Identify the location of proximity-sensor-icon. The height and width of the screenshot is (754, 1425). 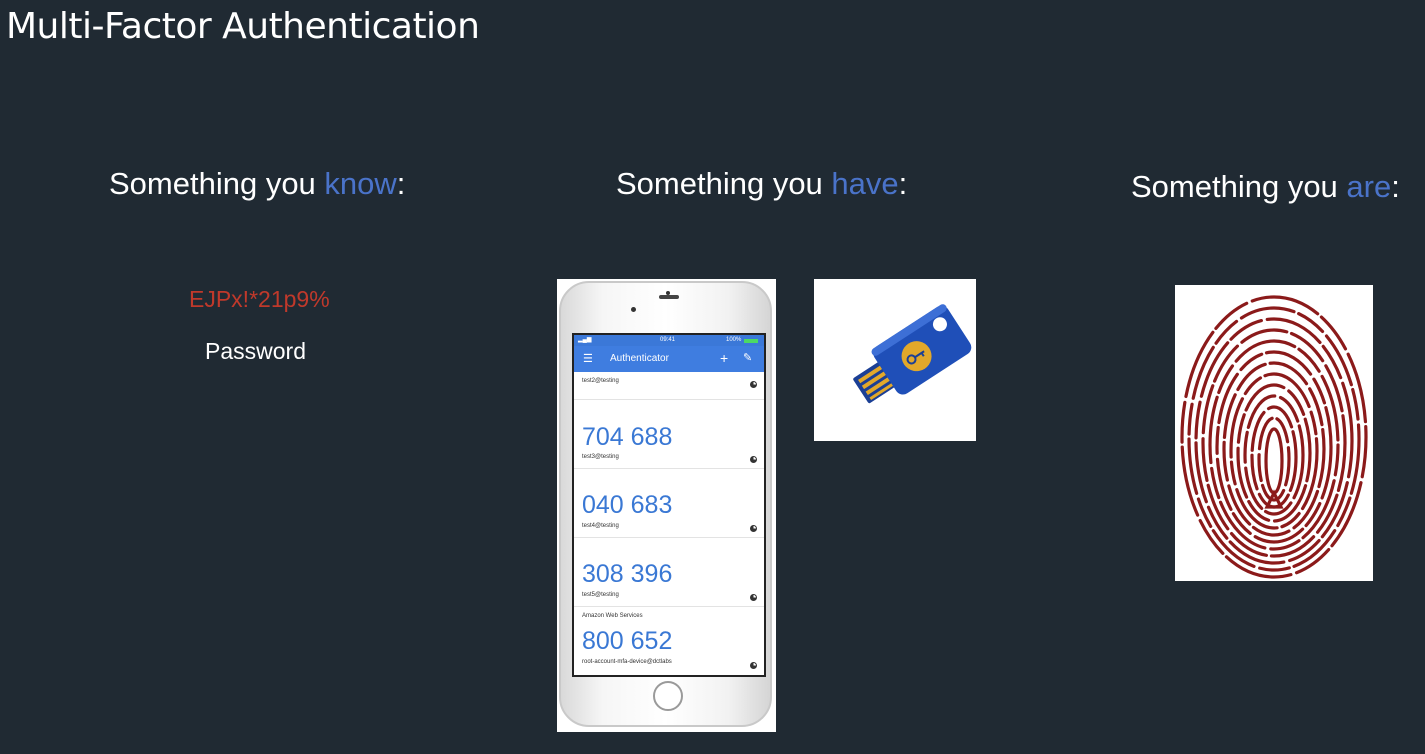
(668, 293).